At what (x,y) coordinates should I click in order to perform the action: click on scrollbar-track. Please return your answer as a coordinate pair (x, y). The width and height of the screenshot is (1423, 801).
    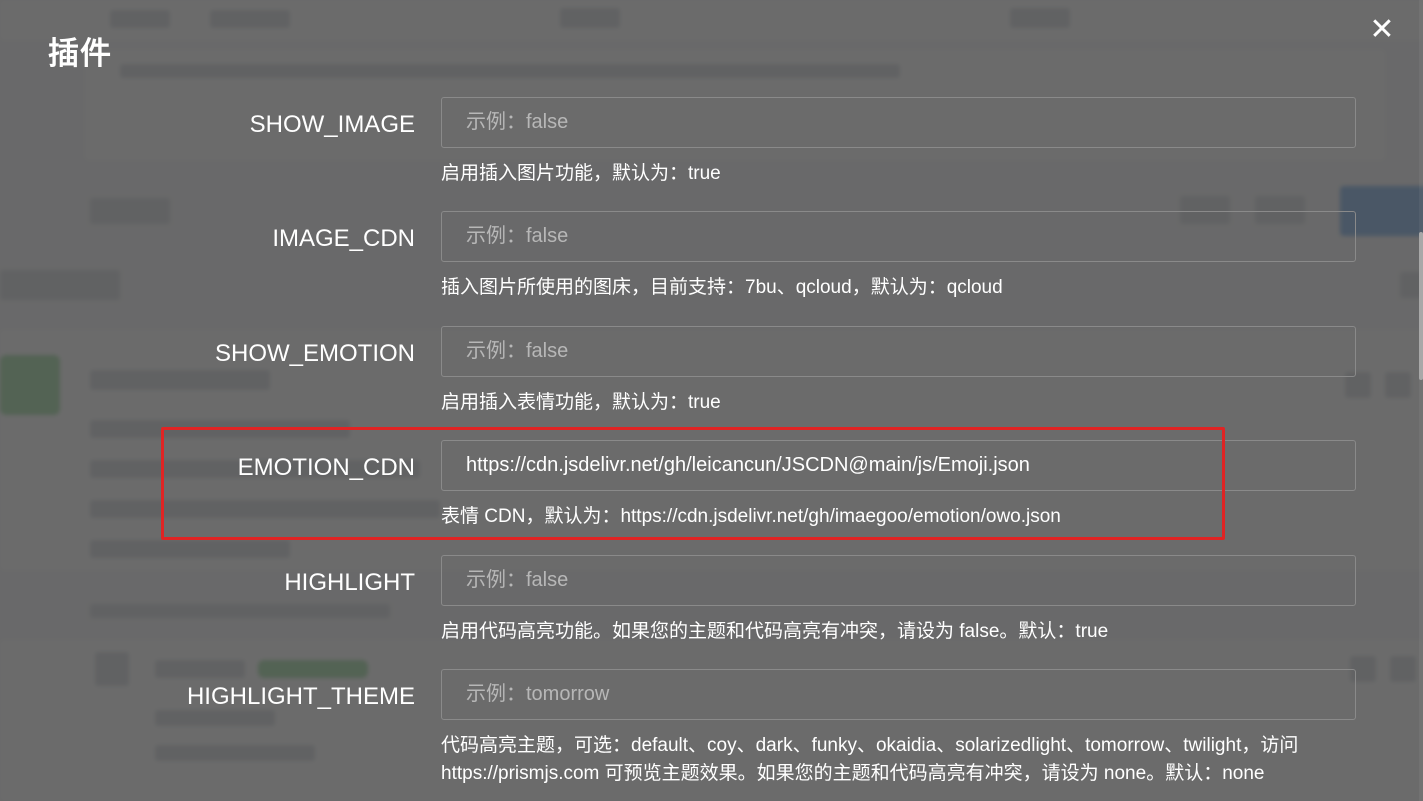
    Looking at the image, I should click on (1421, 400).